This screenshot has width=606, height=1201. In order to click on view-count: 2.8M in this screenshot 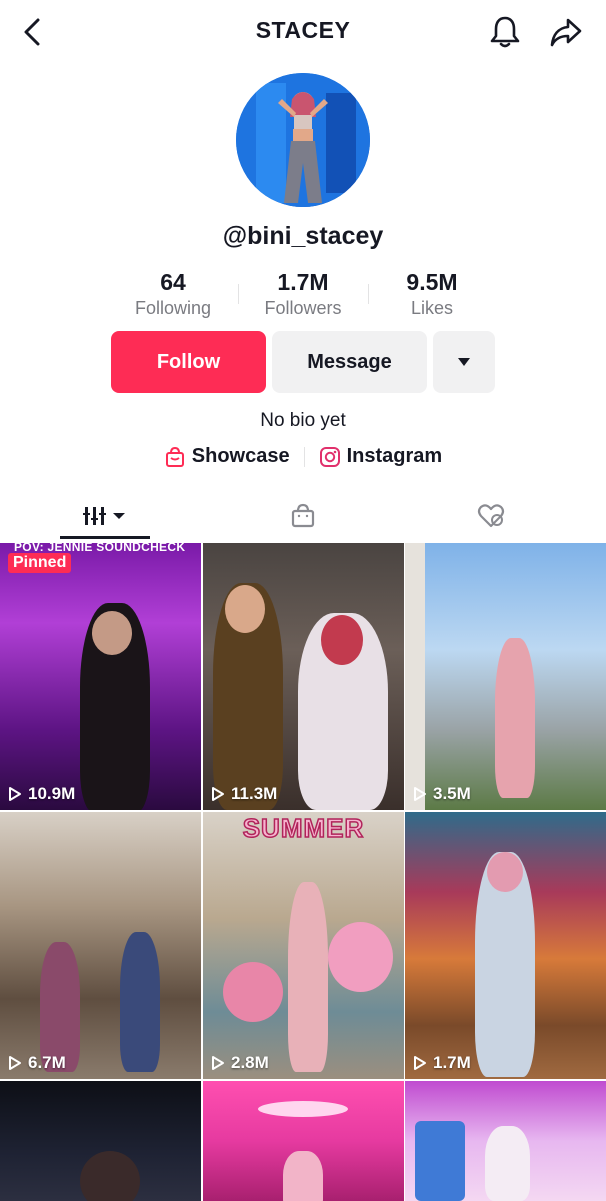, I will do `click(240, 1063)`.